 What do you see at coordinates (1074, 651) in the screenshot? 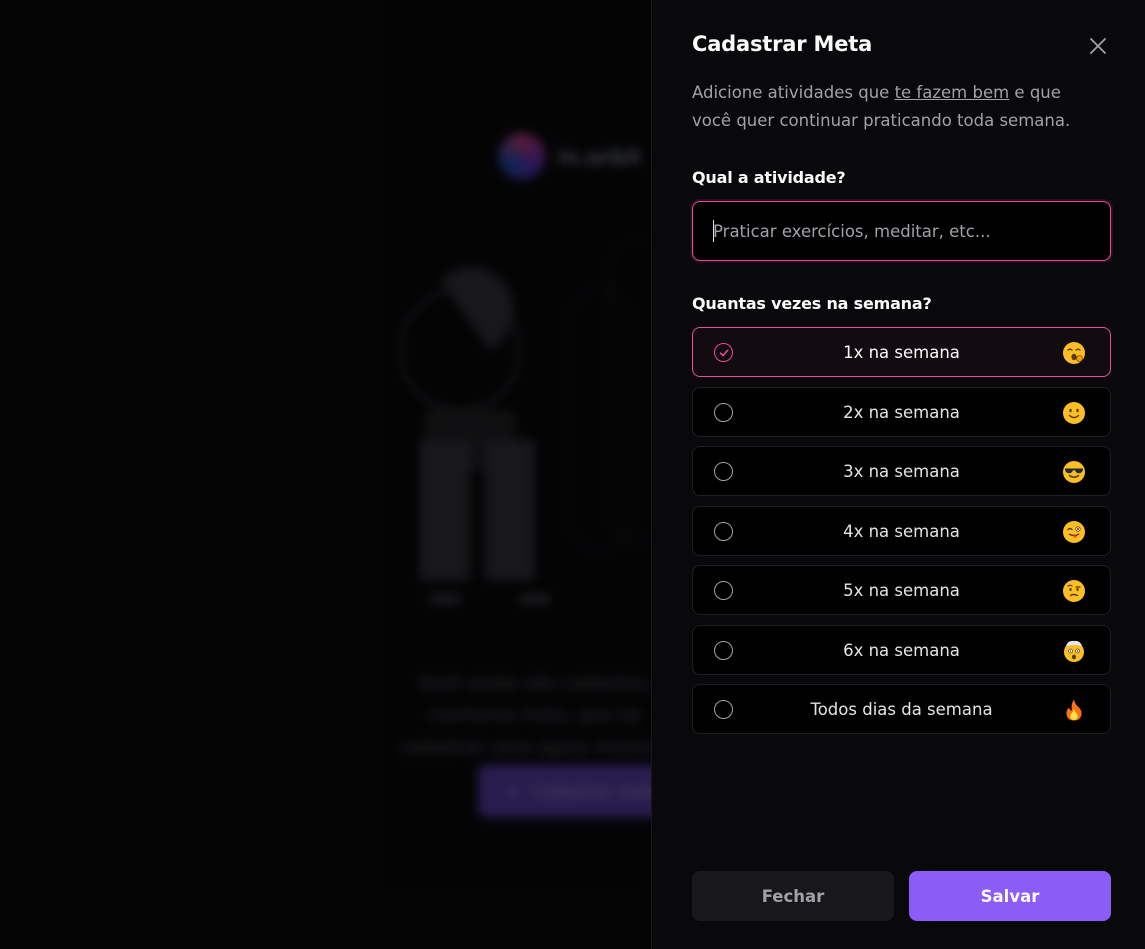
I see `exploding-head-icon` at bounding box center [1074, 651].